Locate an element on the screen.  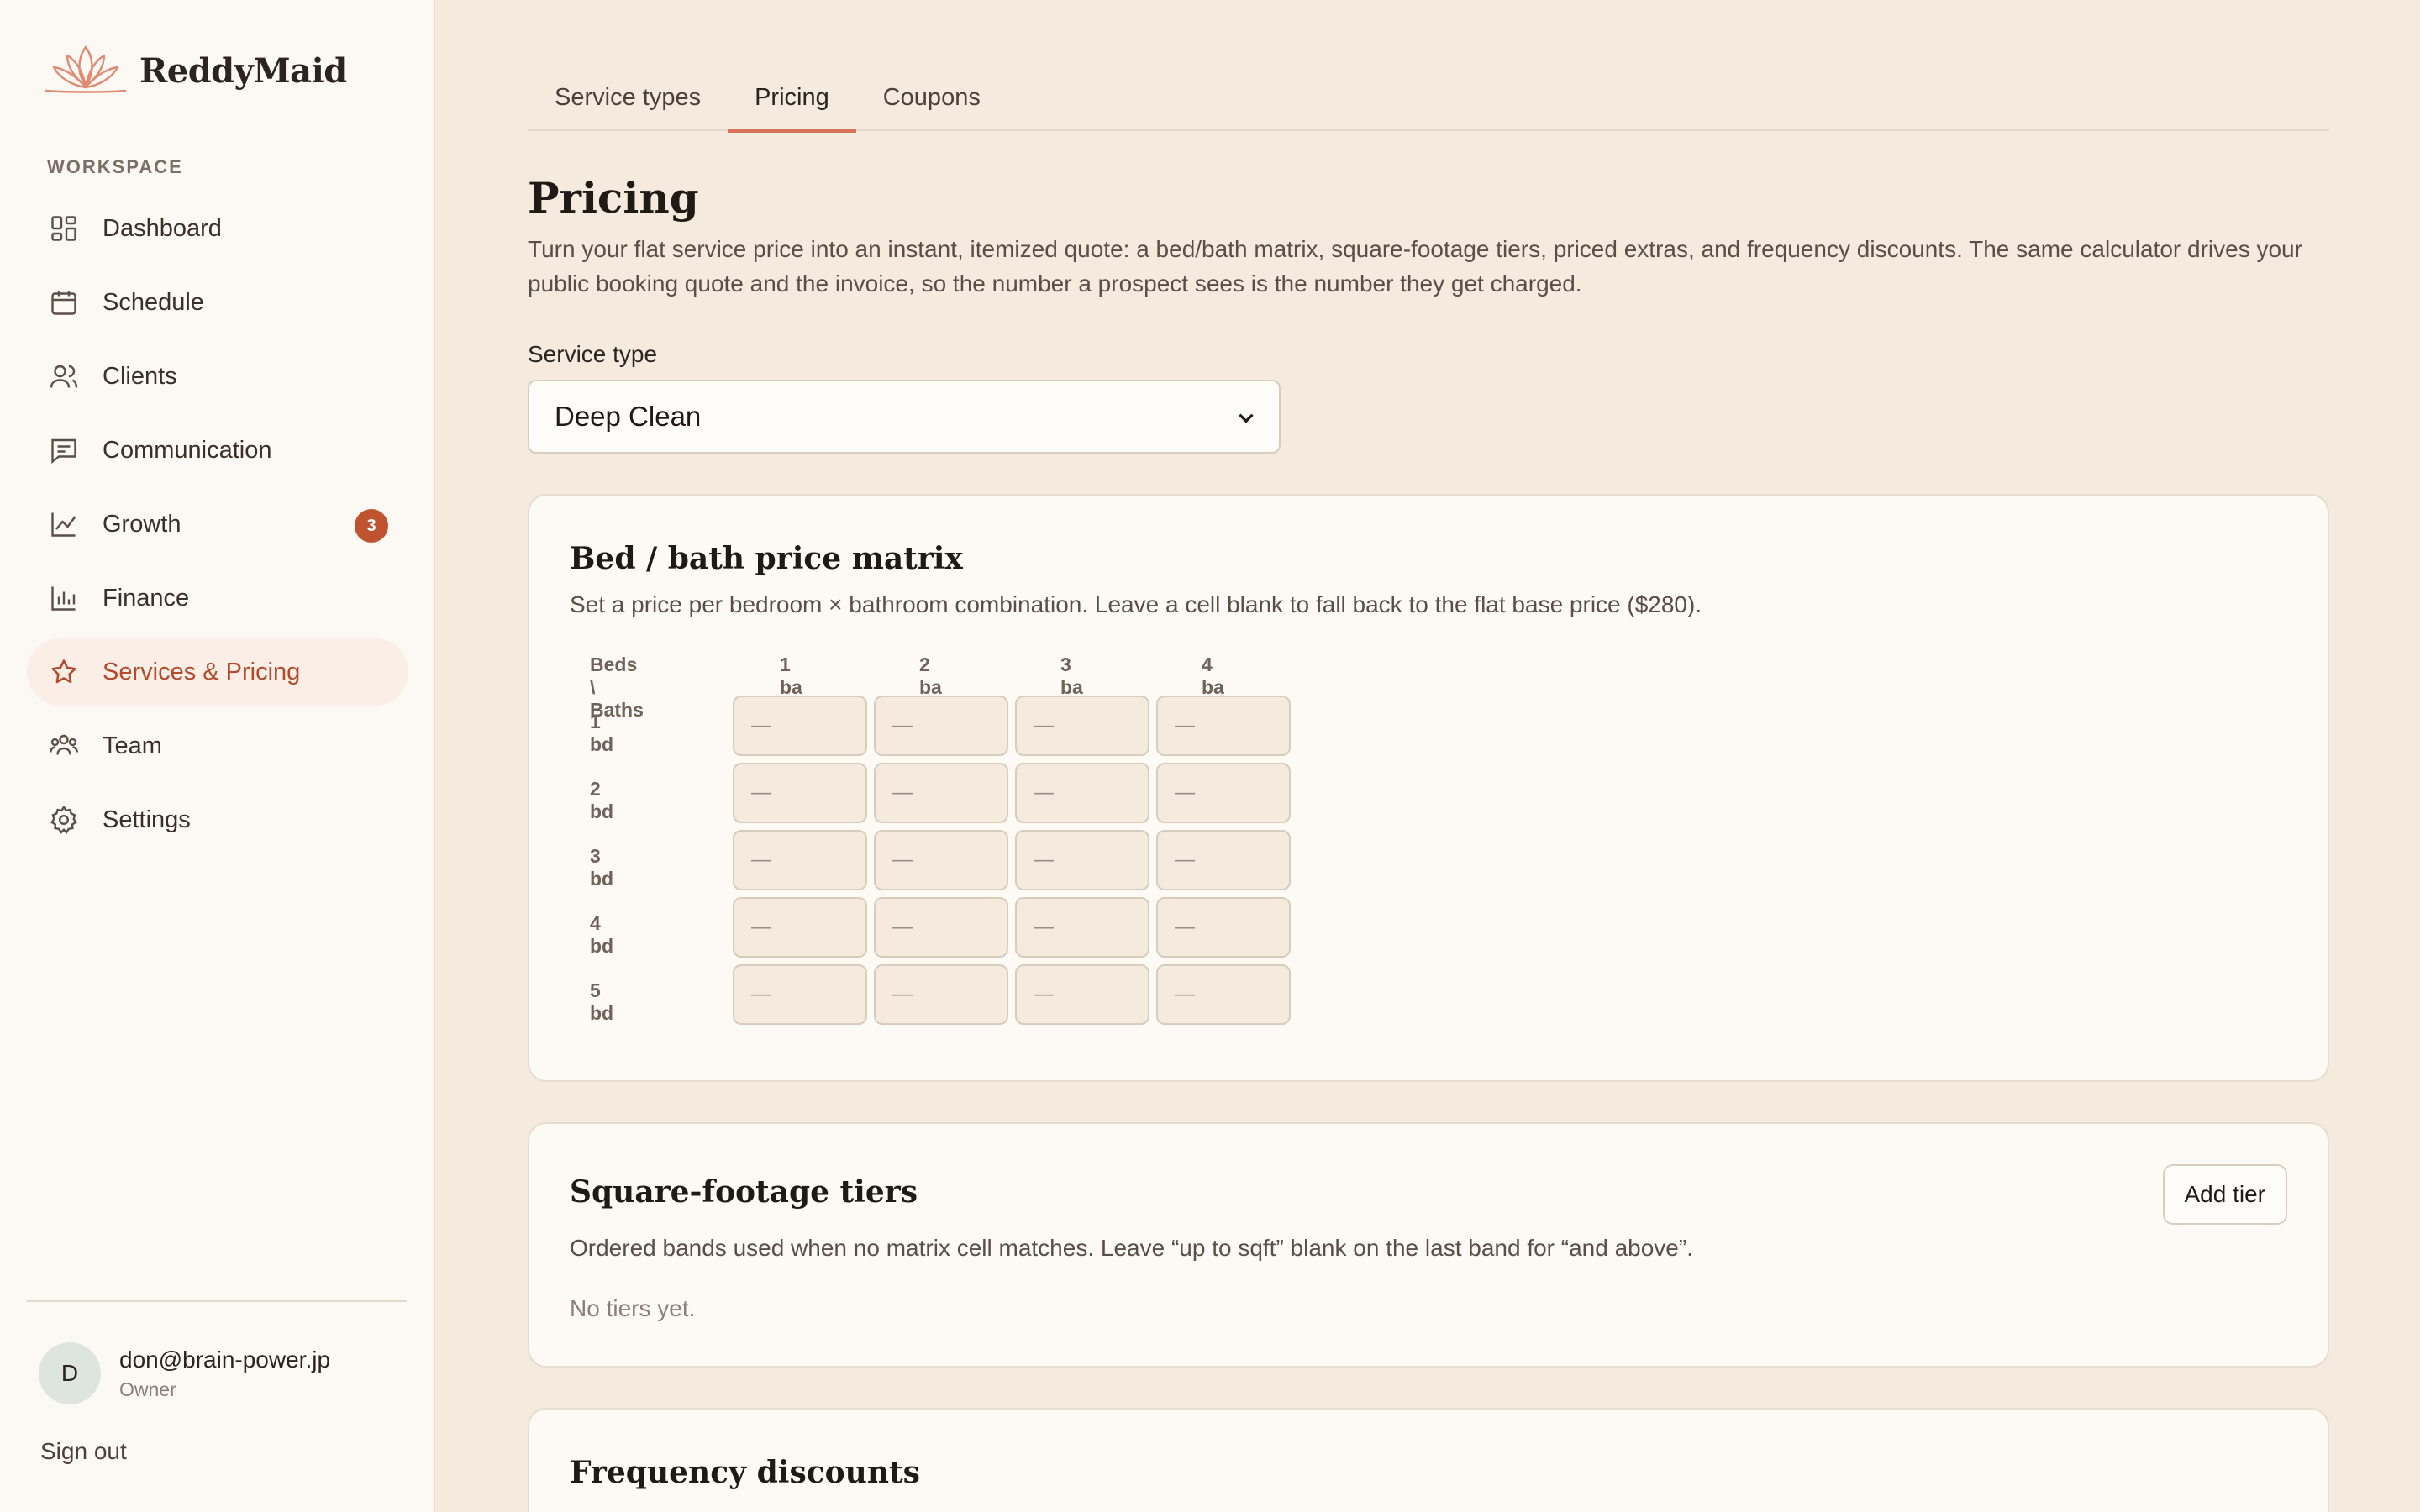
matrix-column-header: 2 ba is located at coordinates (931, 676).